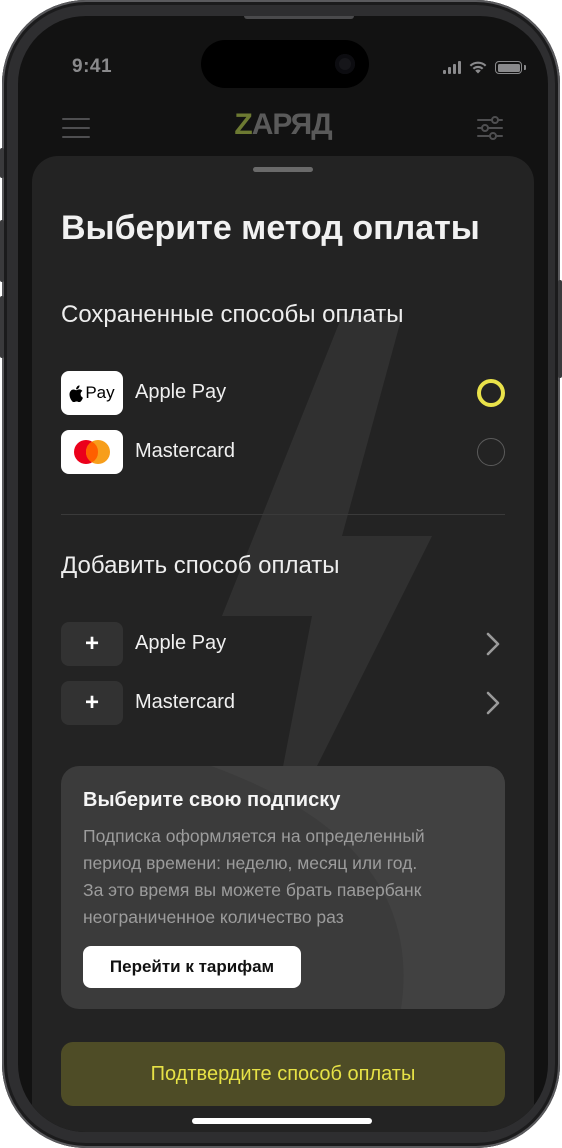 Image resolution: width=562 pixels, height=1148 pixels. Describe the element at coordinates (283, 1074) in the screenshot. I see `confirm-payment-method-button: Подтвердите способ оплаты` at that location.